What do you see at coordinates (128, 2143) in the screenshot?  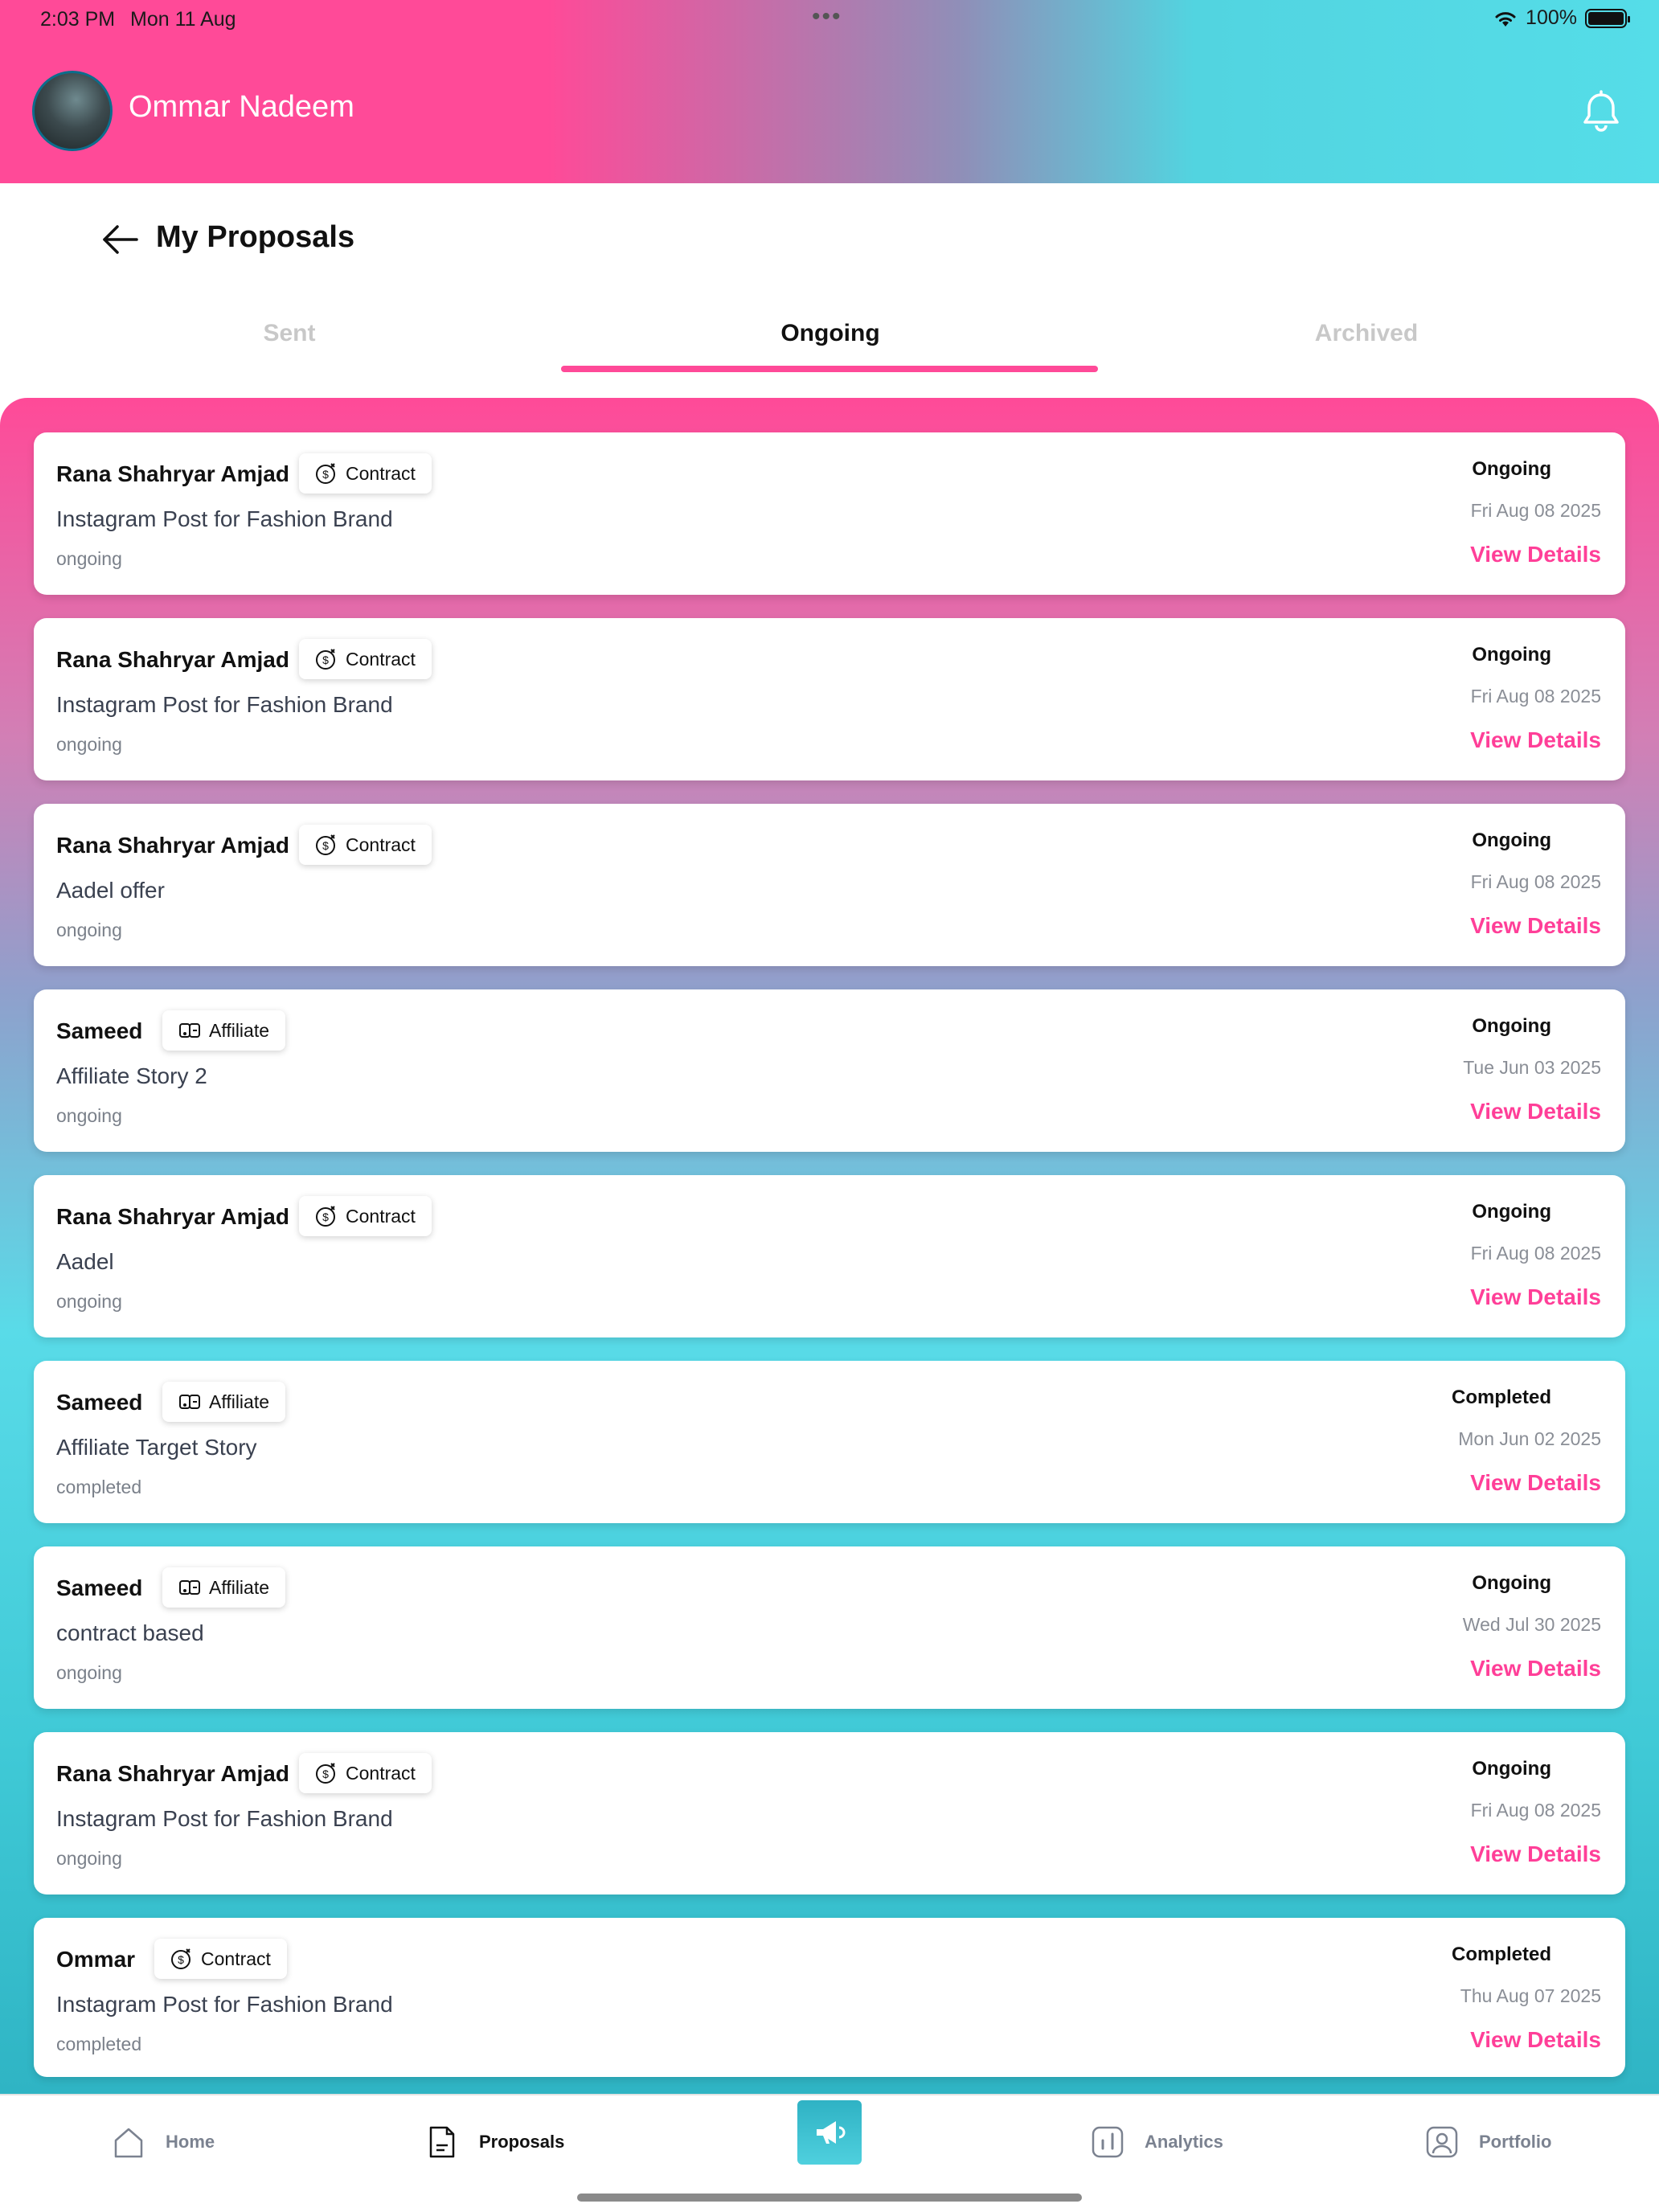 I see `home-icon` at bounding box center [128, 2143].